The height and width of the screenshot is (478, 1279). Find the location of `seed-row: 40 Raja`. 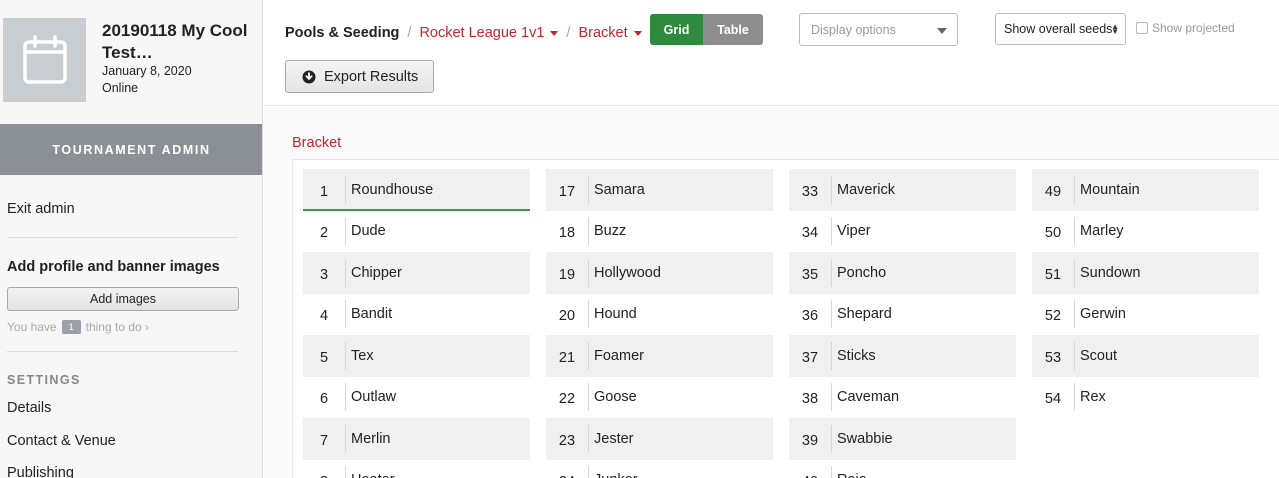

seed-row: 40 Raja is located at coordinates (902, 469).